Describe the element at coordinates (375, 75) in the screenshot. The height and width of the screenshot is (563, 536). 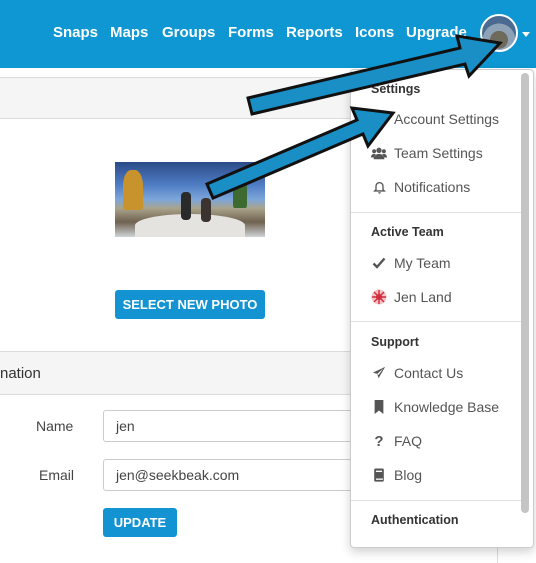
I see `arrow-to-avatar` at that location.